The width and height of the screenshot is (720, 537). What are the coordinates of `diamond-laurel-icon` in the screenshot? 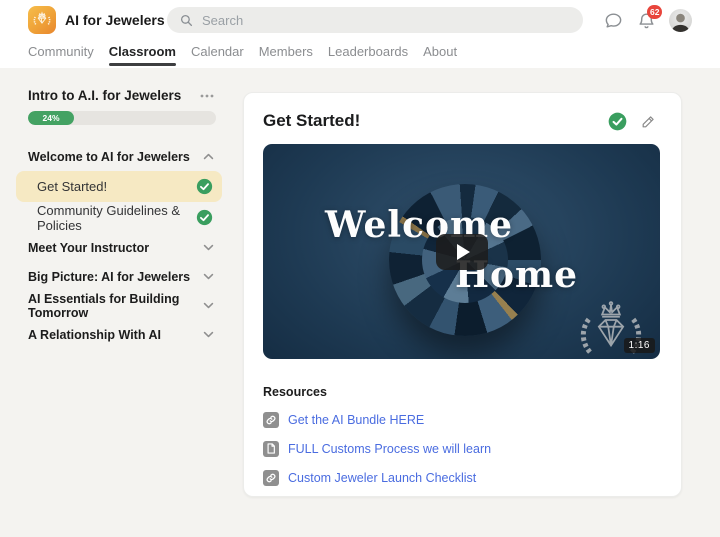 It's located at (42, 20).